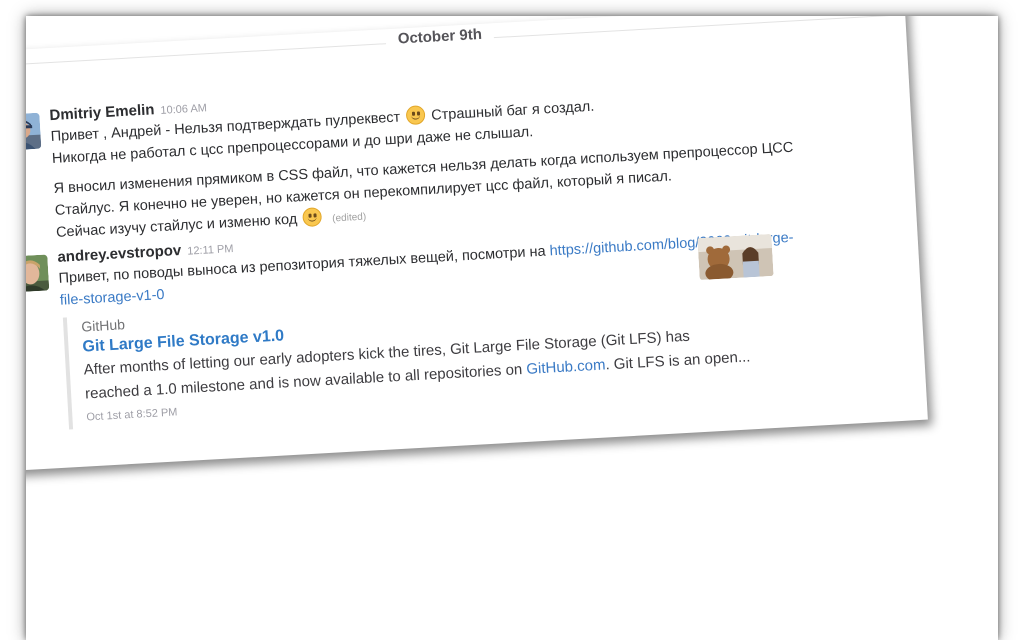 This screenshot has width=1024, height=640. Describe the element at coordinates (349, 218) in the screenshot. I see `edited-label: (edited)` at that location.